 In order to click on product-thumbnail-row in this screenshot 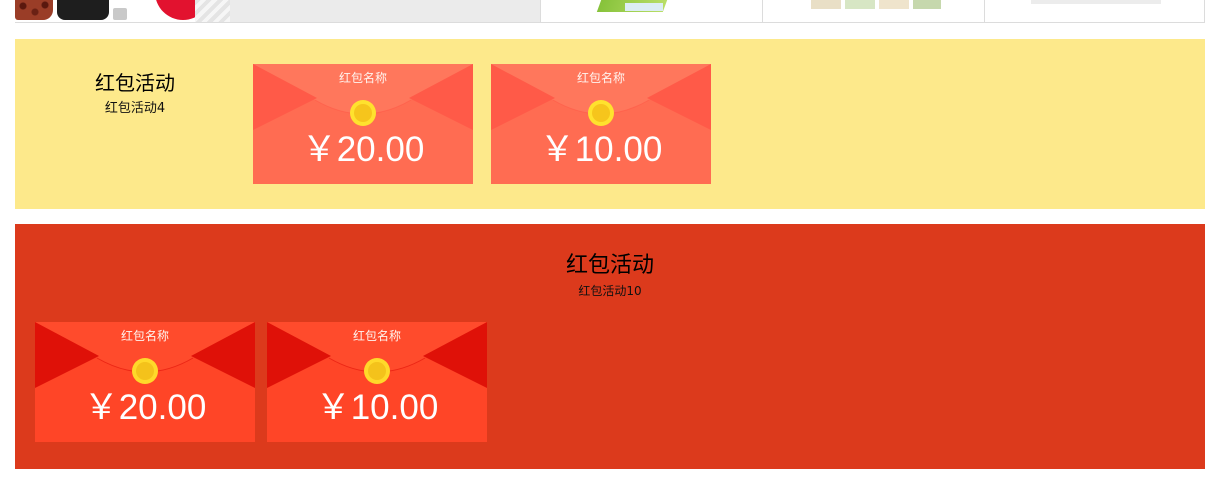, I will do `click(610, 11)`.